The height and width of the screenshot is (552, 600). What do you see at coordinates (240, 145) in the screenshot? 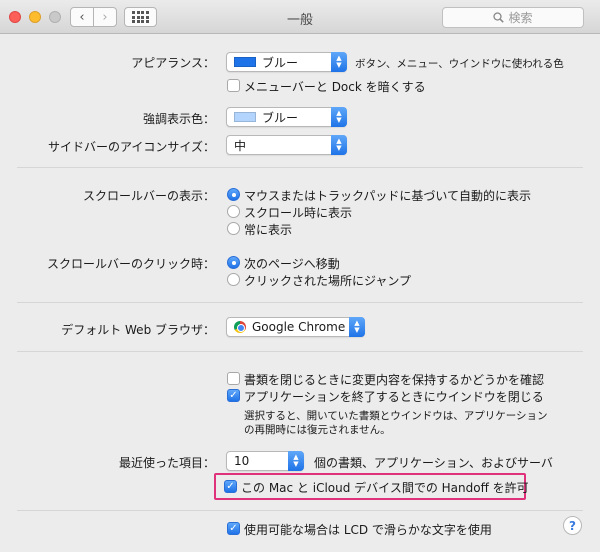
I see `sidebar-icon-size-value: 中` at bounding box center [240, 145].